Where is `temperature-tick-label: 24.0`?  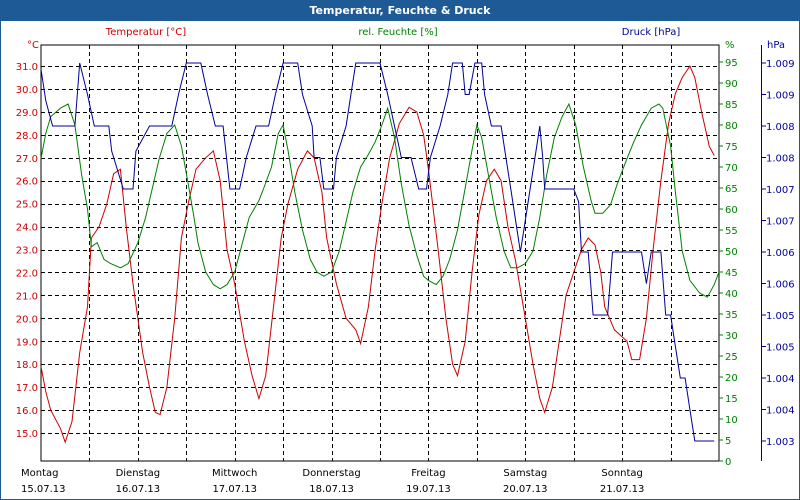
temperature-tick-label: 24.0 is located at coordinates (27, 228).